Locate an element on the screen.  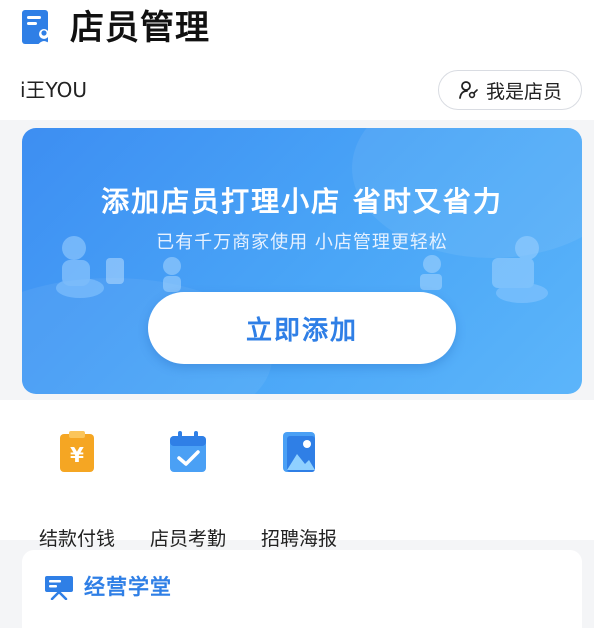
feature-label: 结款付钱 is located at coordinates (76, 539).